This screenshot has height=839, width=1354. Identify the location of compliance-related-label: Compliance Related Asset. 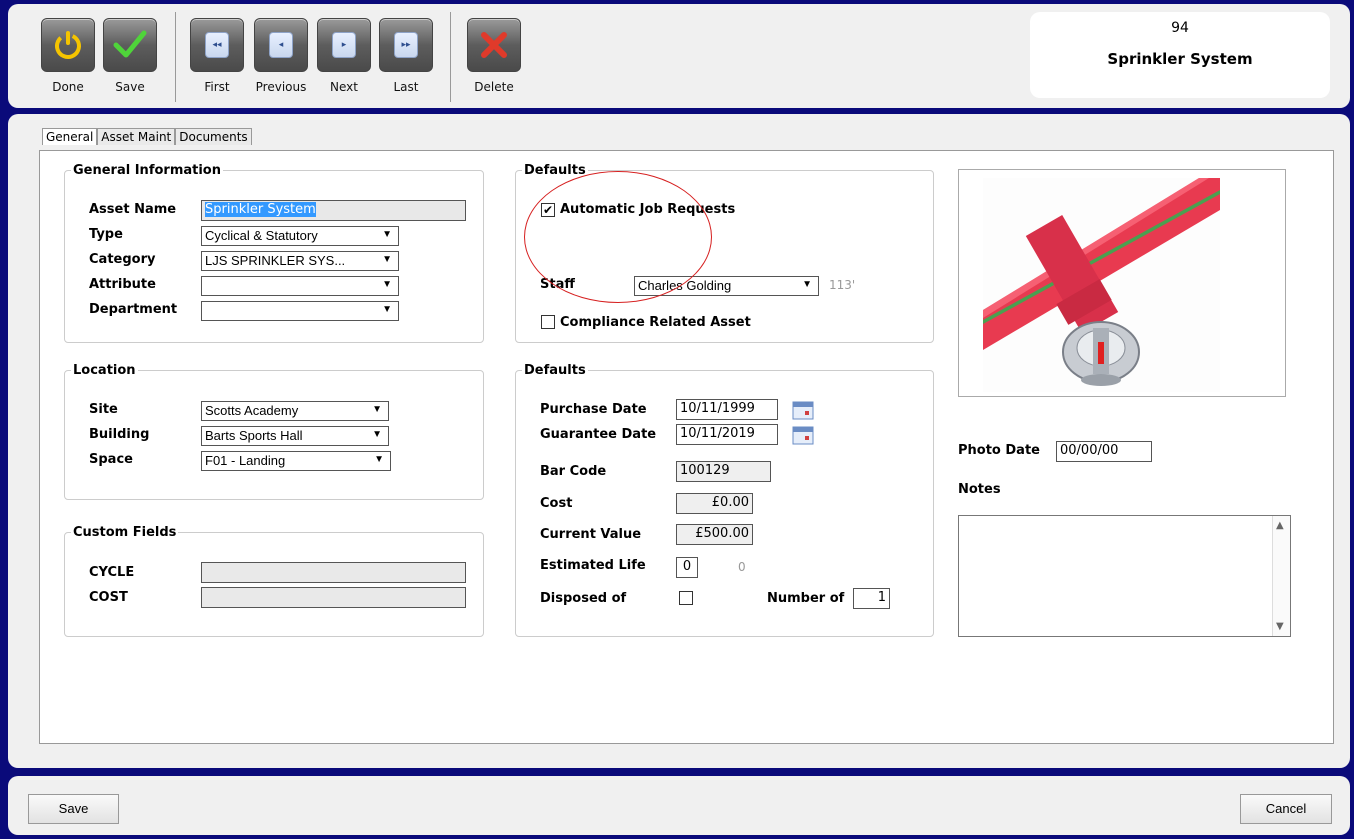
(655, 322).